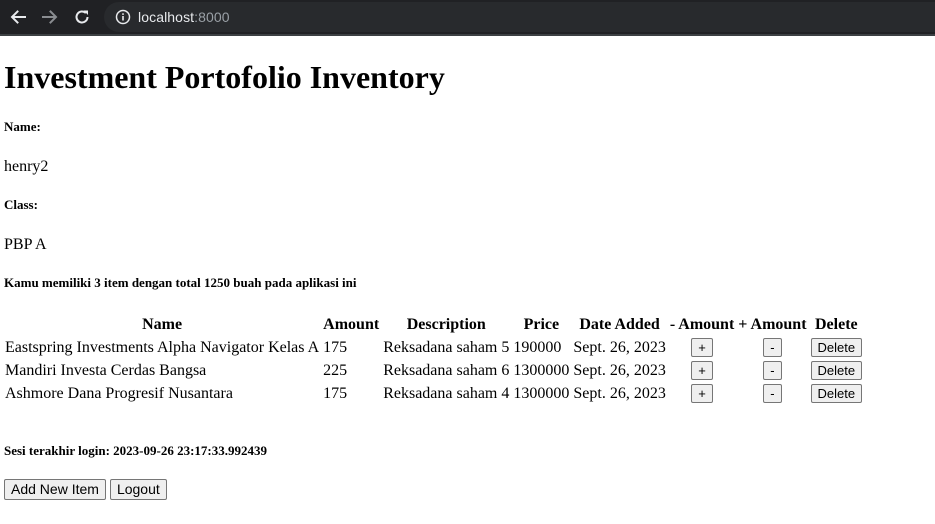 The height and width of the screenshot is (524, 935). Describe the element at coordinates (467, 489) in the screenshot. I see `action-buttons: Add New Item Logout` at that location.